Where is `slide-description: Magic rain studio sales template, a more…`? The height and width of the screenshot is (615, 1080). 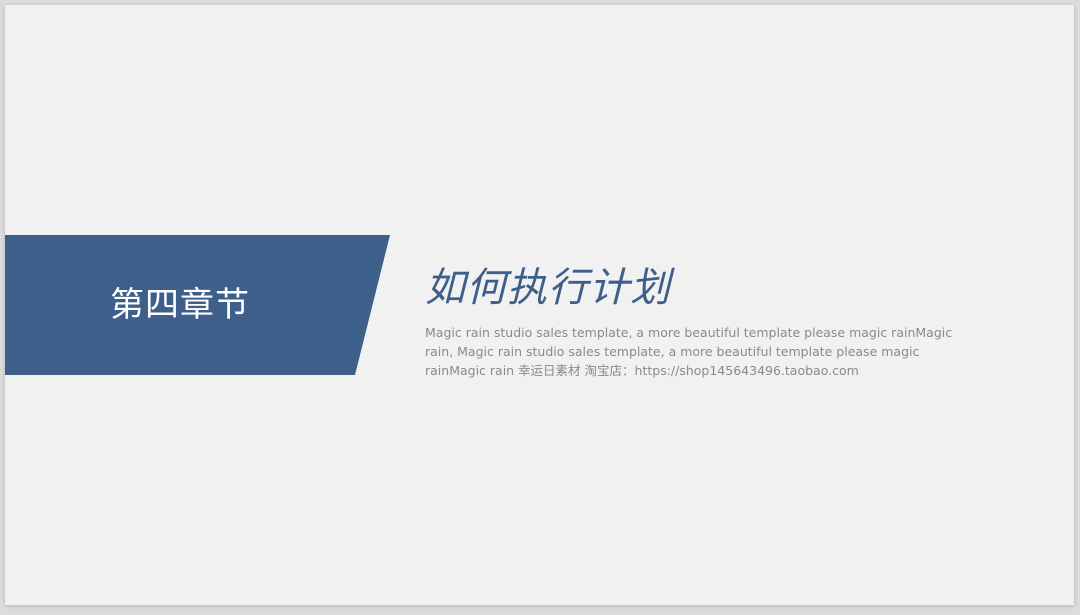 slide-description: Magic rain studio sales template, a more… is located at coordinates (689, 351).